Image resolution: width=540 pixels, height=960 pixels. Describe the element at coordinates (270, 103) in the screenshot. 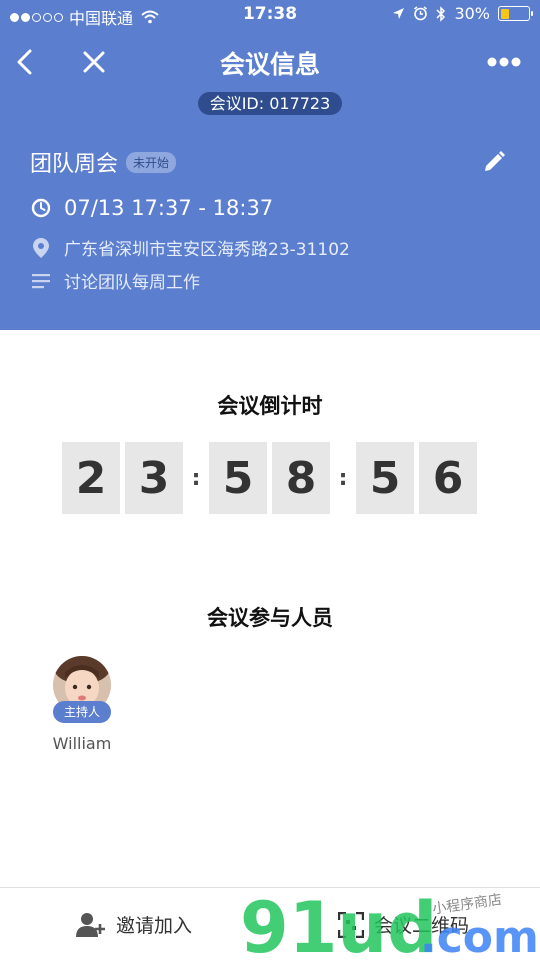

I see `meeting-id-badge: 会议ID: 017723` at that location.